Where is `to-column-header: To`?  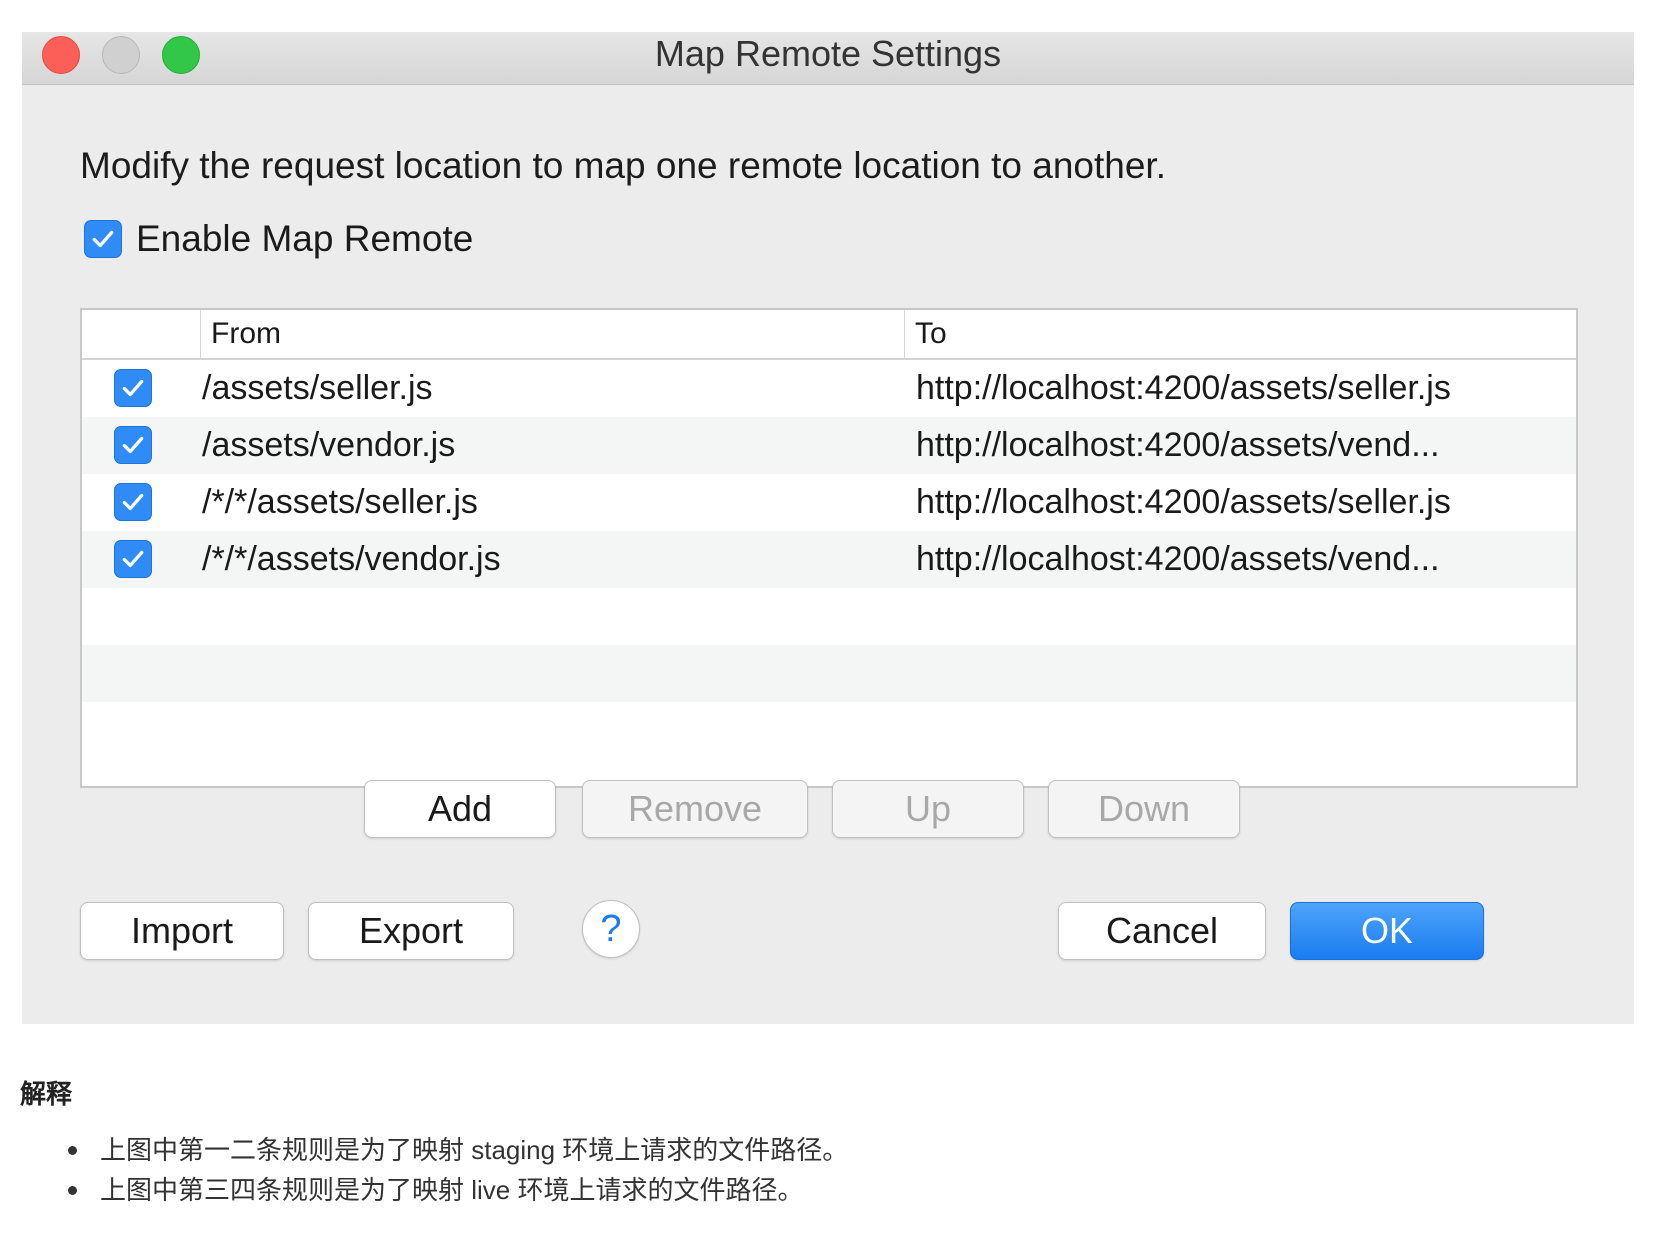 to-column-header: To is located at coordinates (925, 334).